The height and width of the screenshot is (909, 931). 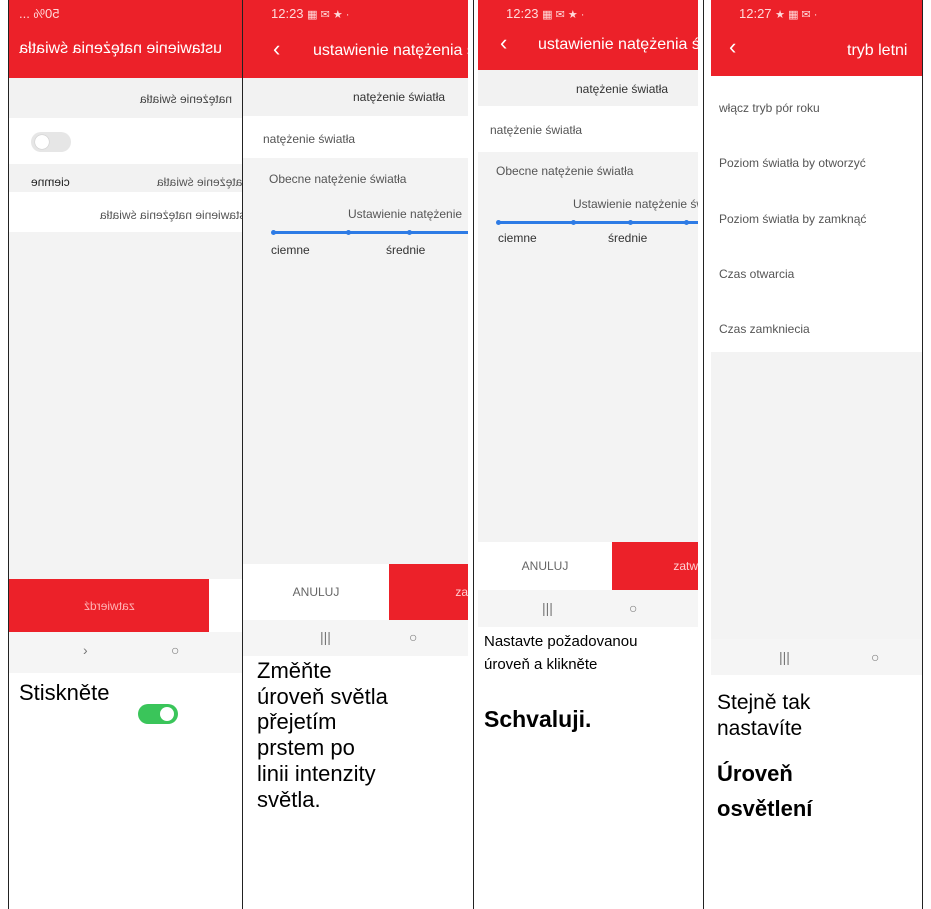 I want to click on caption-line: úroveň světla, so click(x=322, y=696).